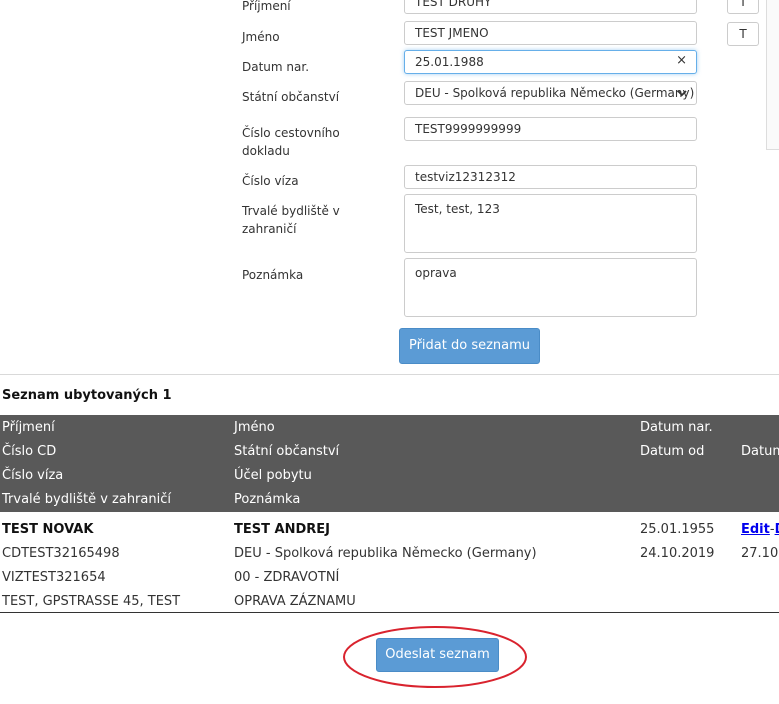 The image size is (779, 704). Describe the element at coordinates (437, 655) in the screenshot. I see `submit-list-button: Odeslat seznam` at that location.